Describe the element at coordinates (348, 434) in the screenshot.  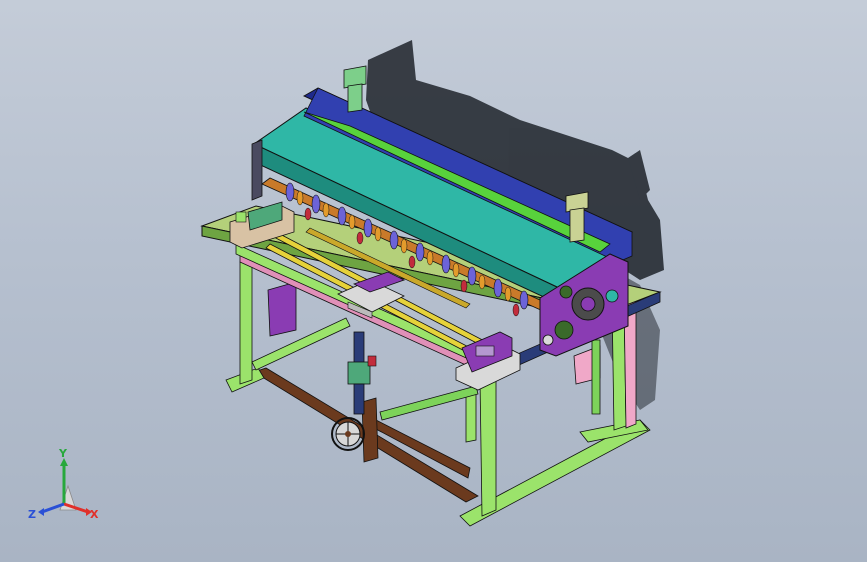
I see `handwheel` at that location.